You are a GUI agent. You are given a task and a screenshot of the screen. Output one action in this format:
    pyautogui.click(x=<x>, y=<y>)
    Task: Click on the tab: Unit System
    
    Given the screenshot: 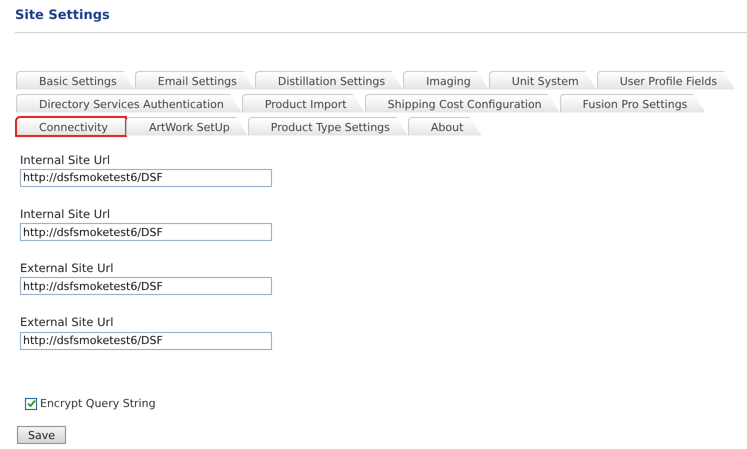 What is the action you would take?
    pyautogui.click(x=542, y=80)
    